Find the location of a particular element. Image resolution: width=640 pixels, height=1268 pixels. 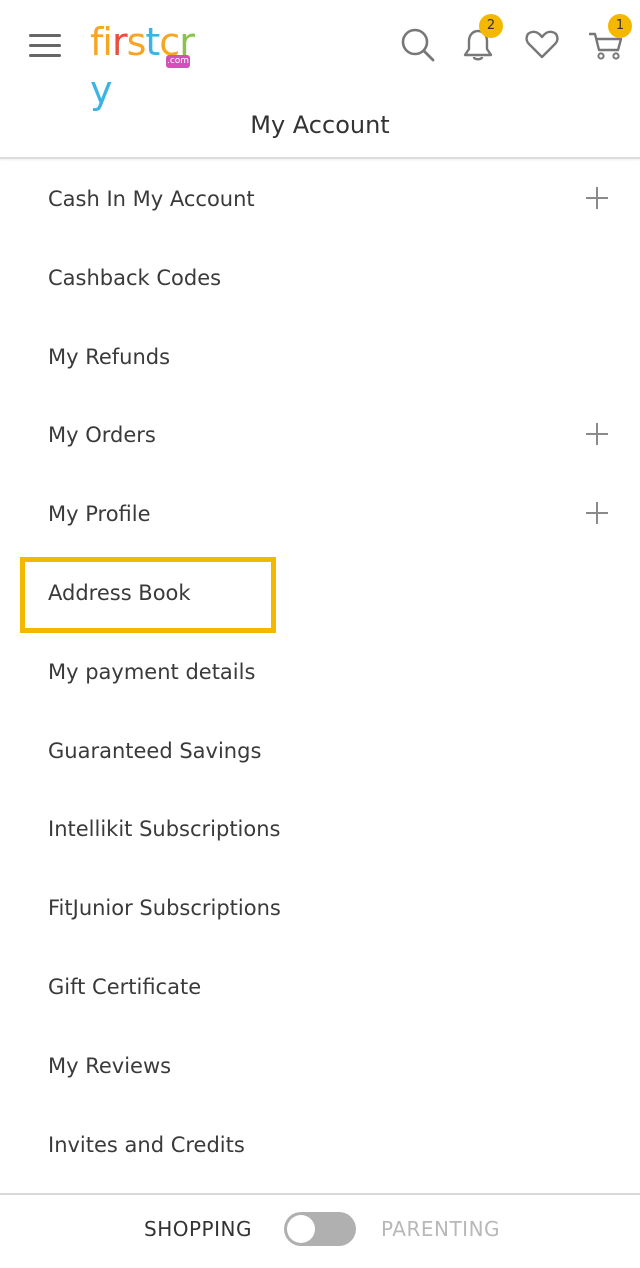

menu-item-label: My Profile is located at coordinates (99, 514).